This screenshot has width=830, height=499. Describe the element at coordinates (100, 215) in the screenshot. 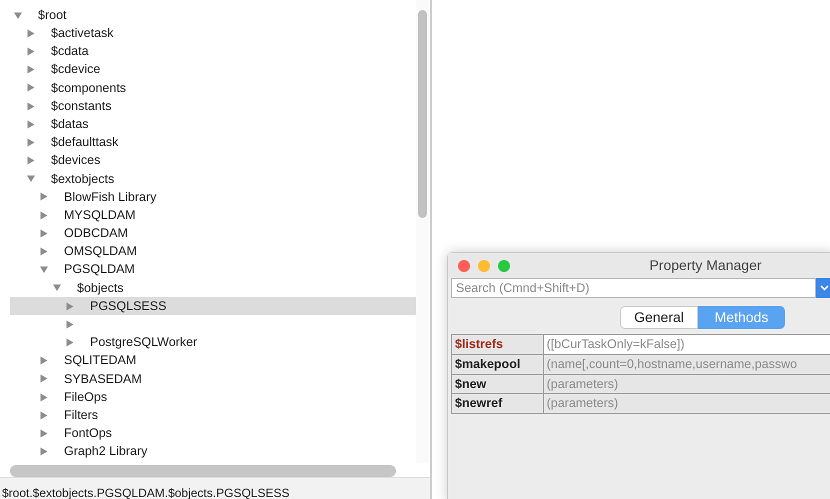

I see `item-label: MYSQLDAM` at that location.